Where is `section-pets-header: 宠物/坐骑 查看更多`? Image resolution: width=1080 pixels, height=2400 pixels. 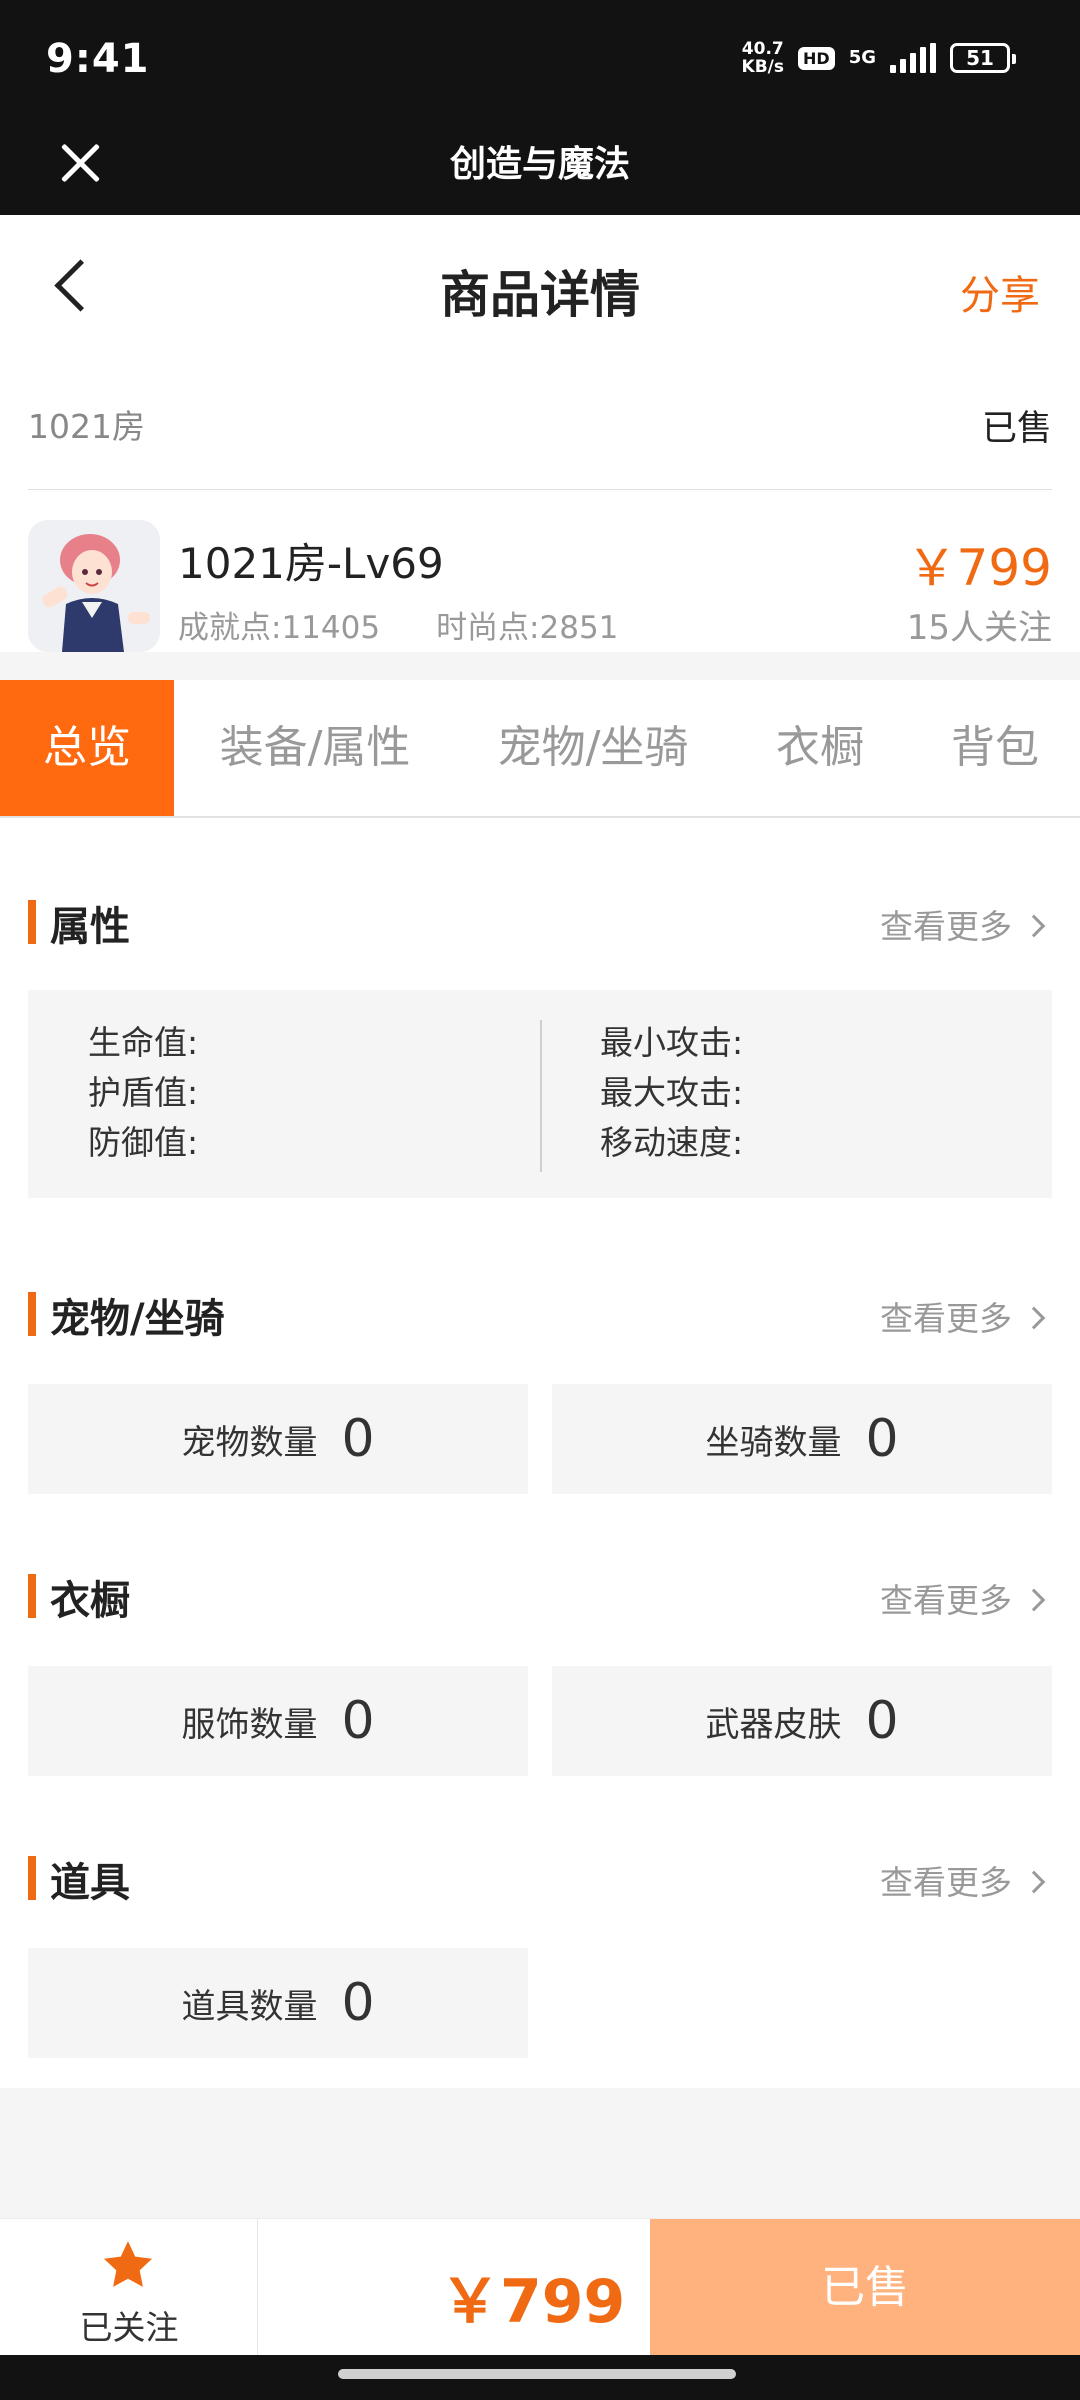
section-pets-header: 宠物/坐骑 查看更多 is located at coordinates (540, 1314).